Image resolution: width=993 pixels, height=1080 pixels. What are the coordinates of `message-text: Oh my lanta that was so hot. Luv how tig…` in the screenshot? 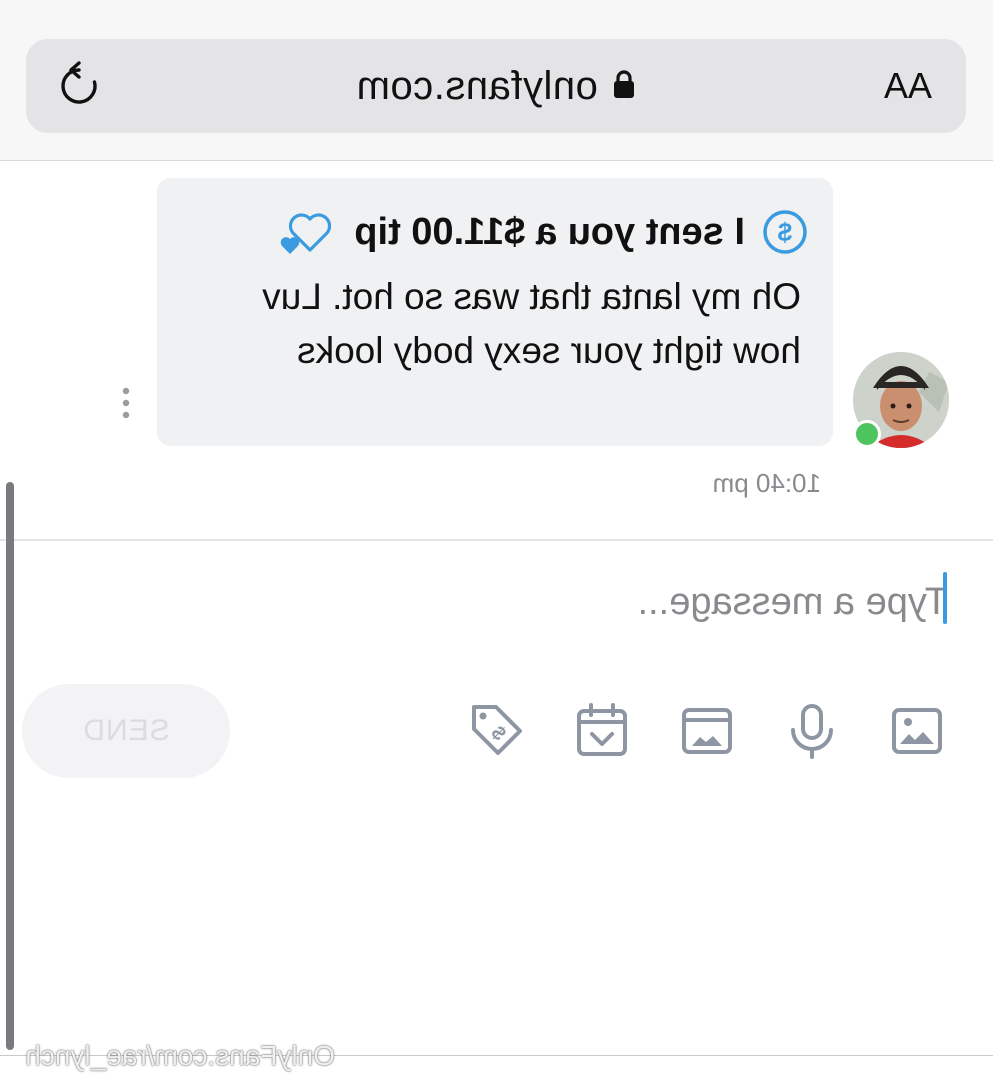 It's located at (531, 323).